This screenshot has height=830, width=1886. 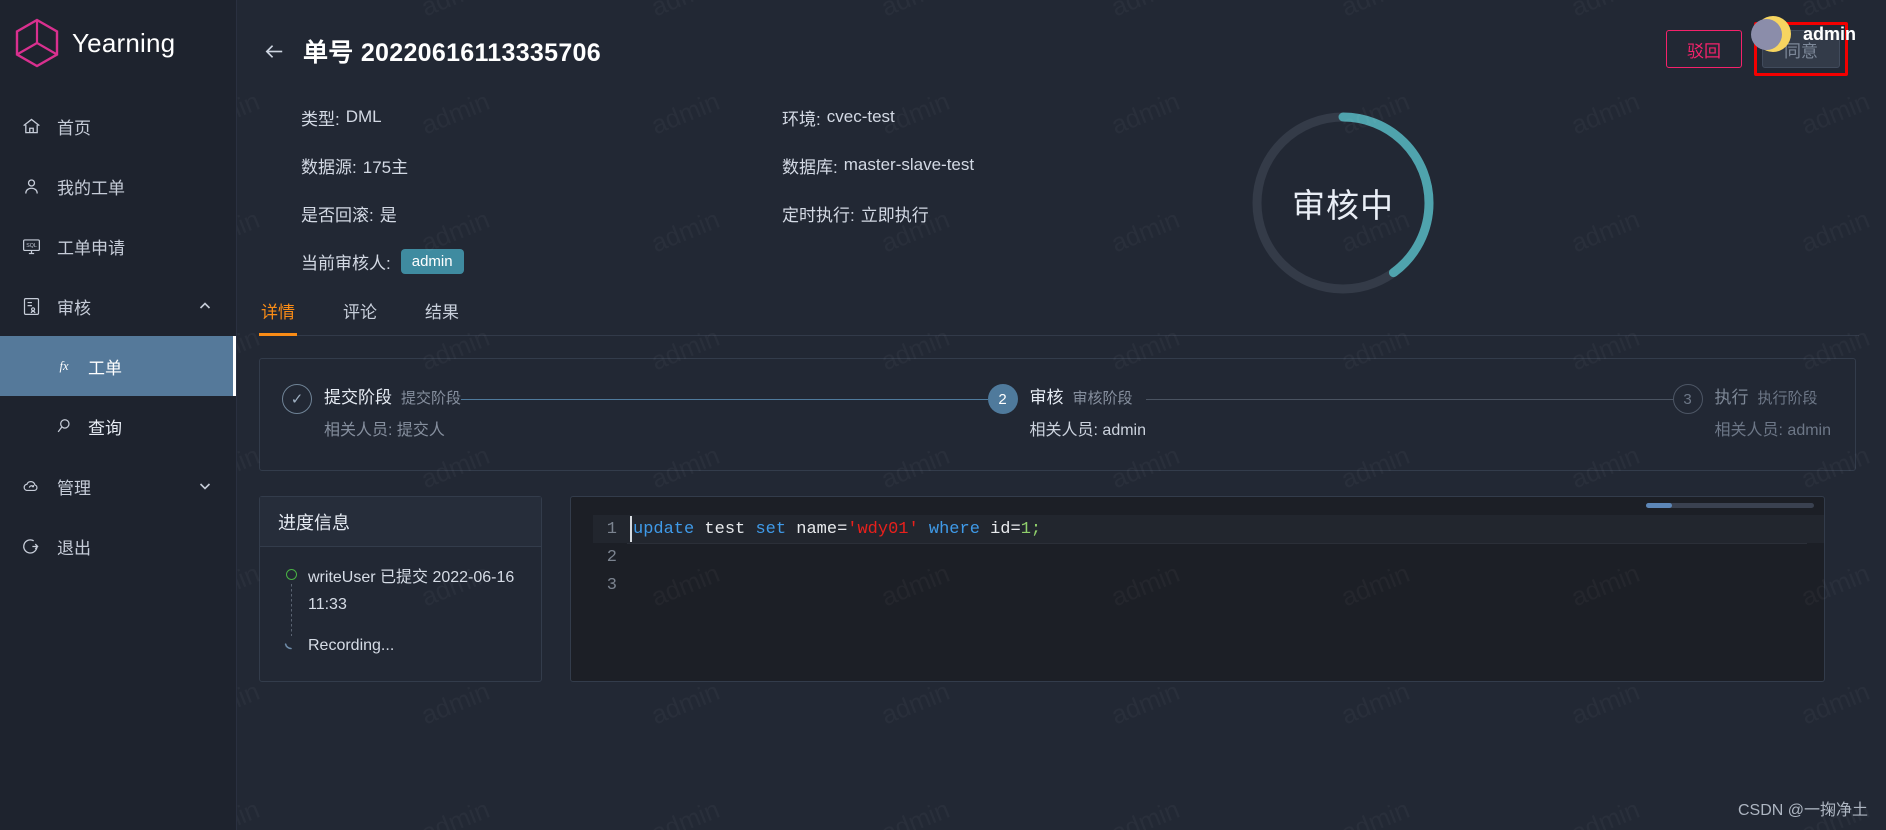 I want to click on sidebar-item-logout: 退出, so click(x=118, y=546).